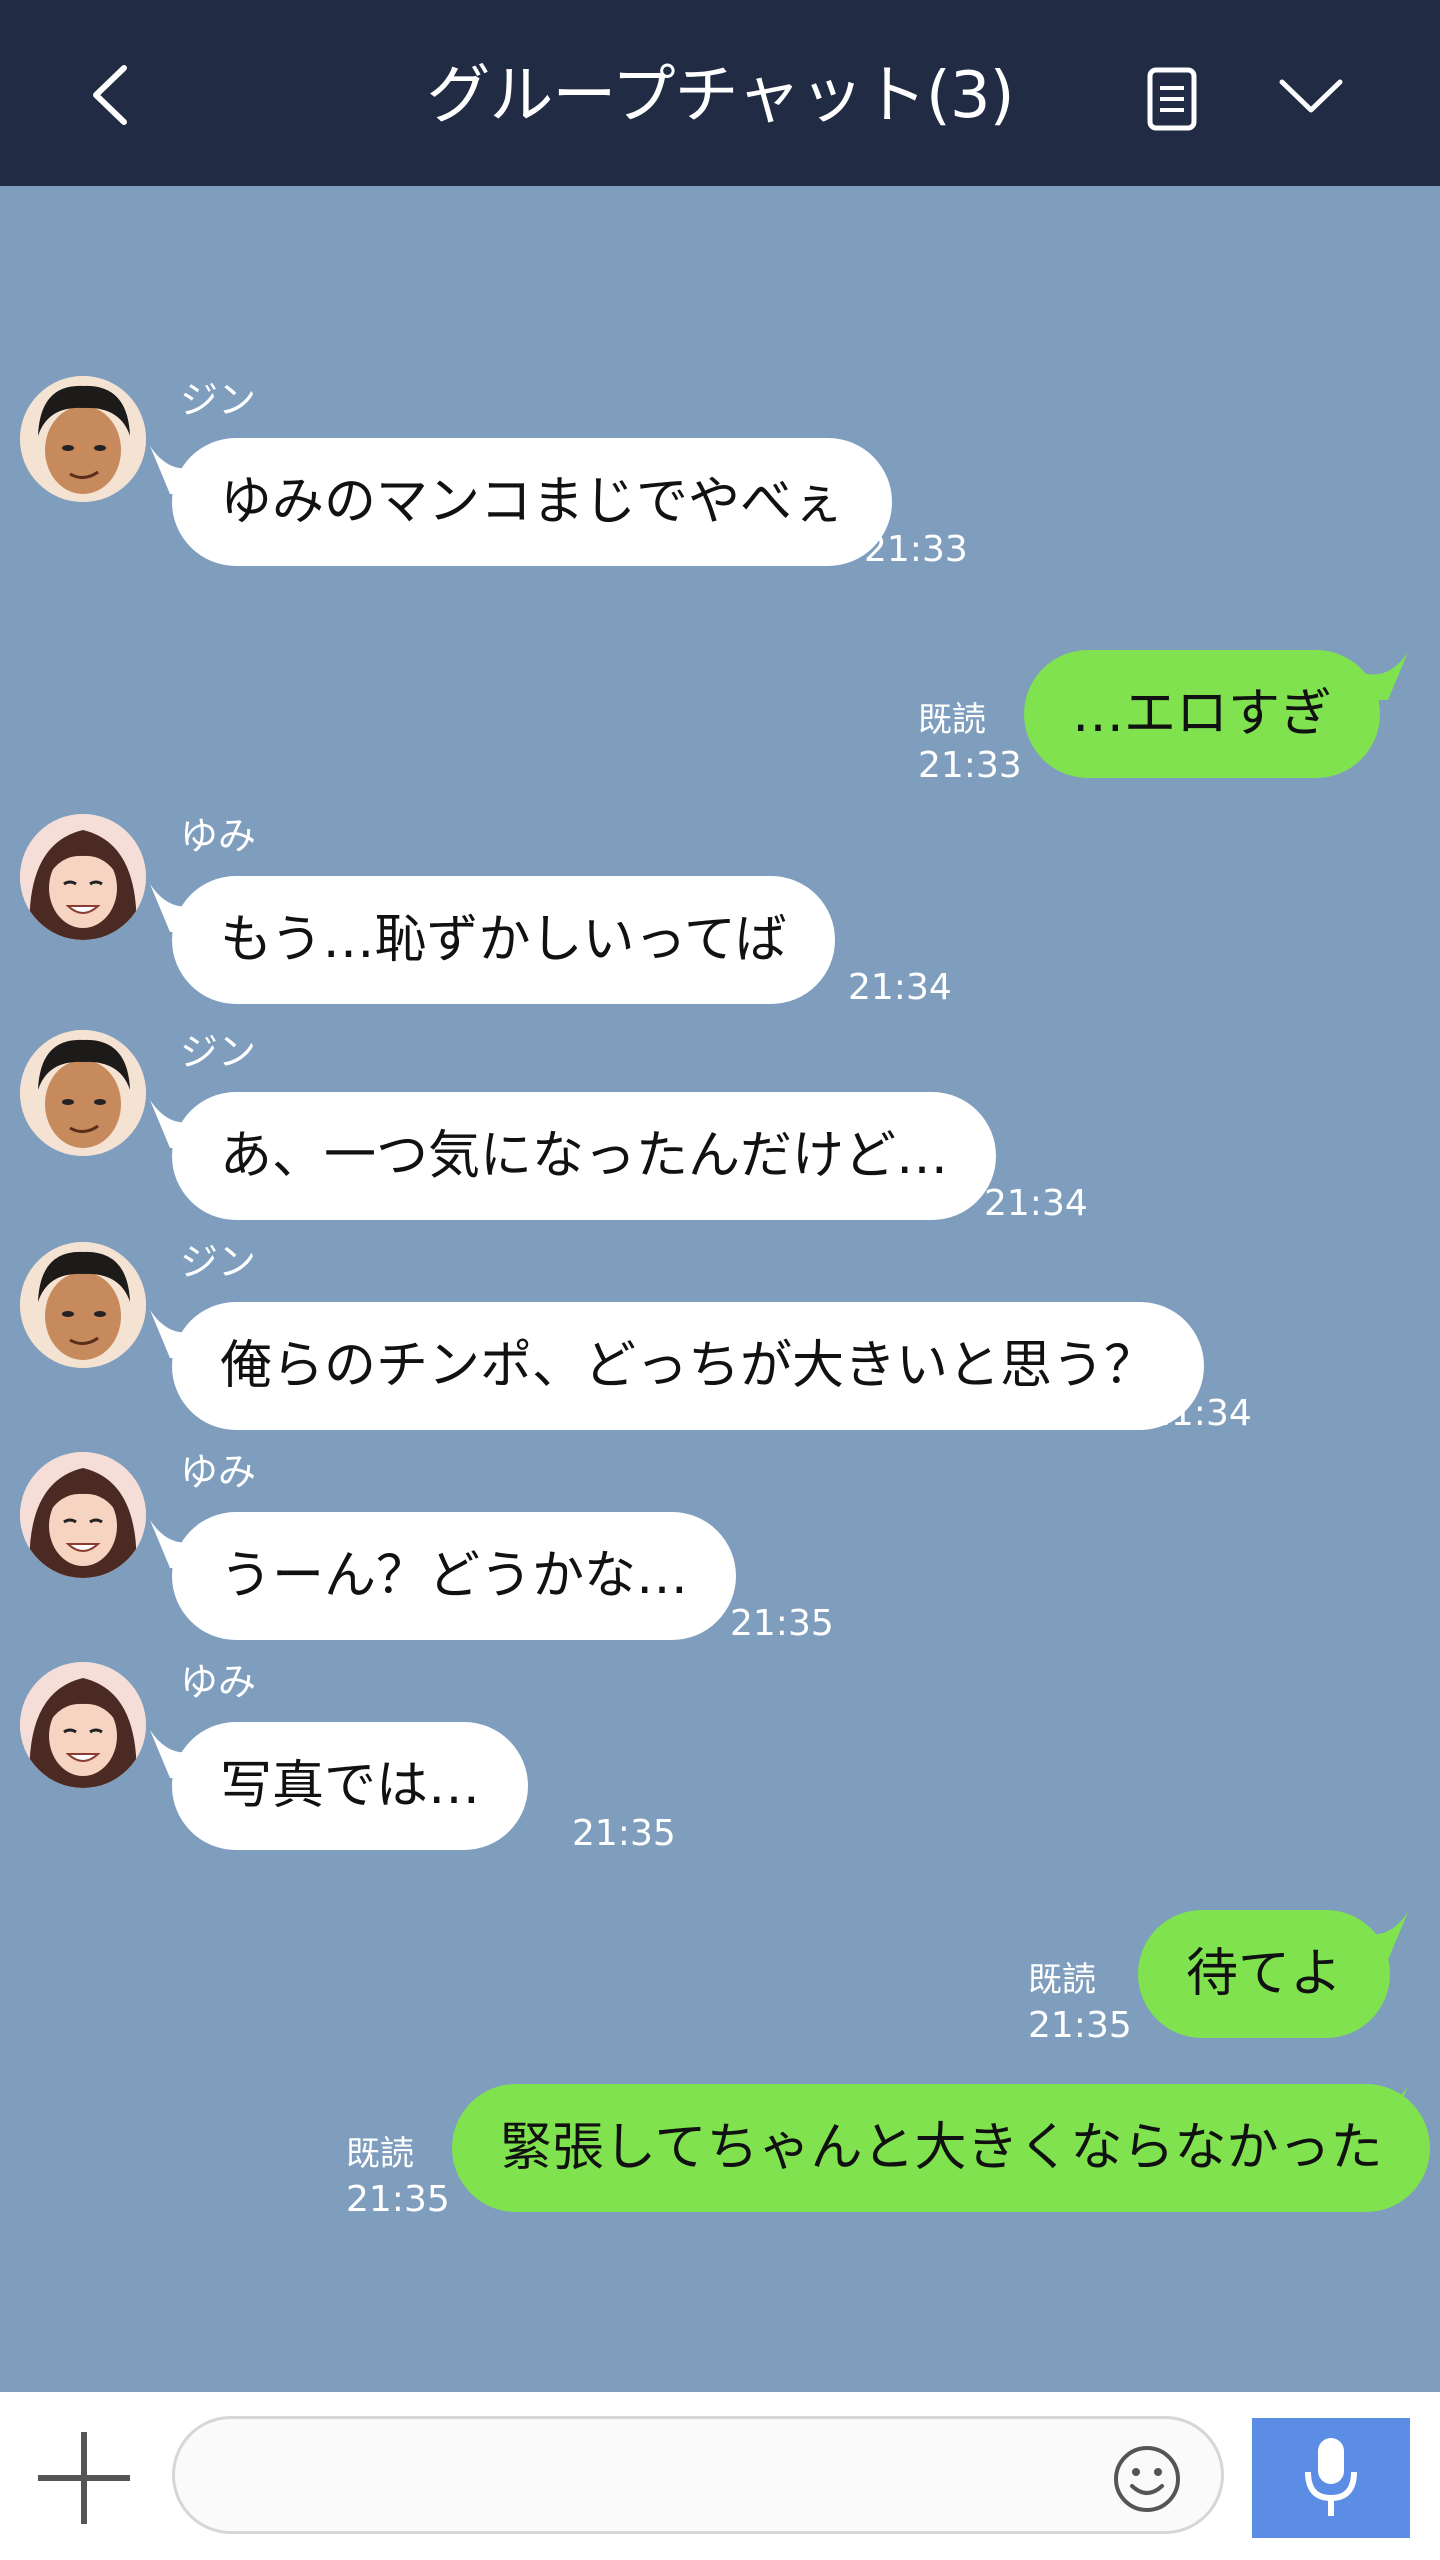 The height and width of the screenshot is (2560, 1440). I want to click on microphone-icon, so click(1331, 2477).